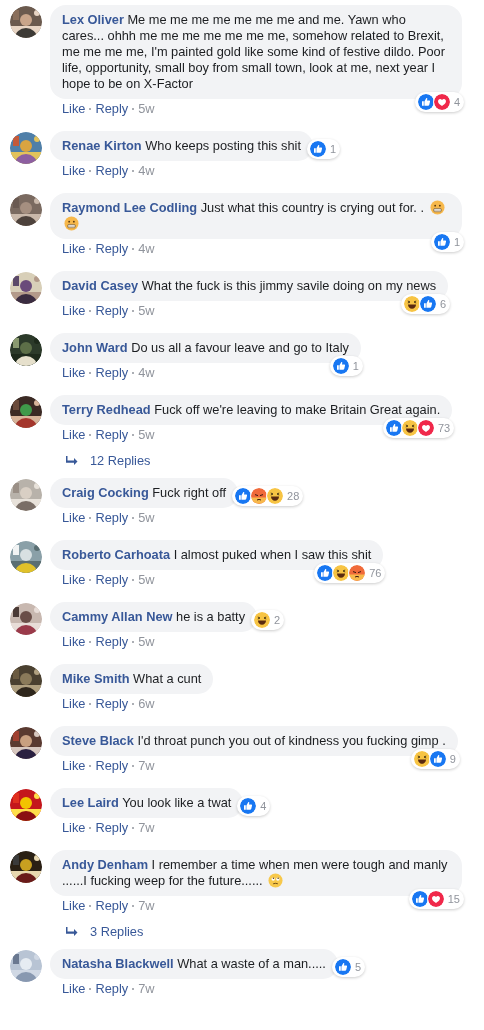 The width and height of the screenshot is (484, 1030). I want to click on reaction-count: 6, so click(443, 304).